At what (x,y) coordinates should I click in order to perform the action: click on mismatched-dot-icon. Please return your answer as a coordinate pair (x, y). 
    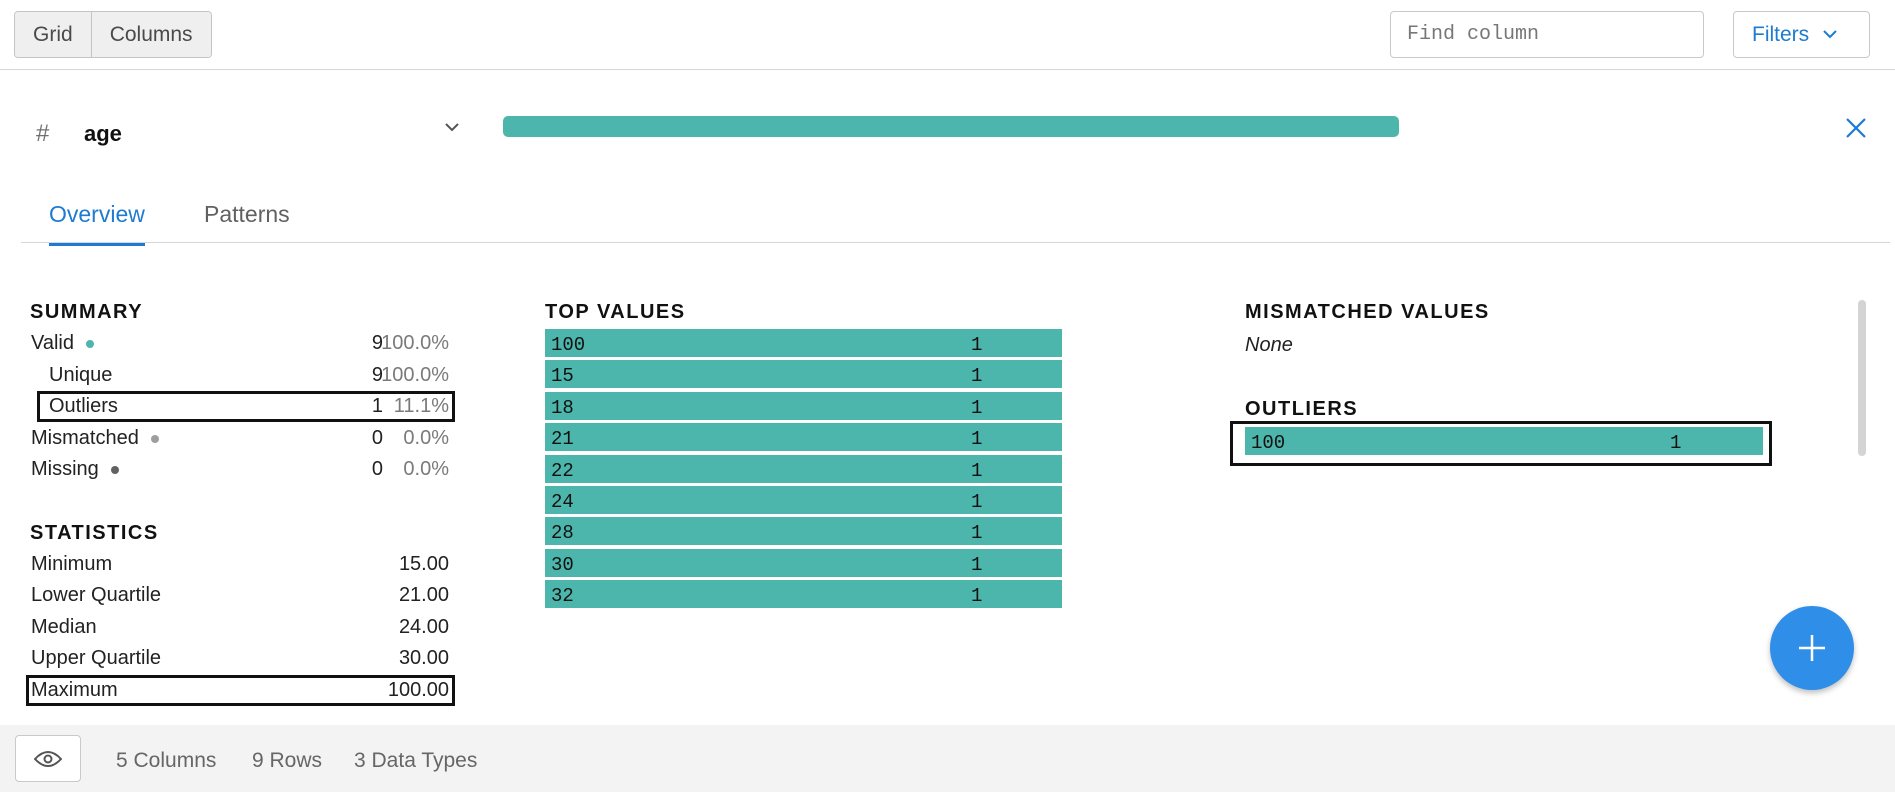
    Looking at the image, I should click on (154, 438).